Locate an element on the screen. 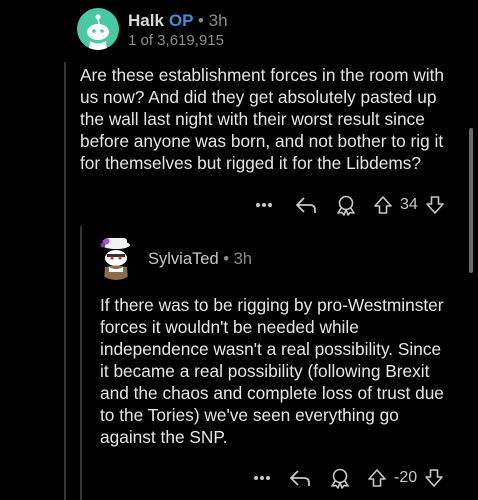 This screenshot has height=500, width=478. avatar is located at coordinates (98, 29).